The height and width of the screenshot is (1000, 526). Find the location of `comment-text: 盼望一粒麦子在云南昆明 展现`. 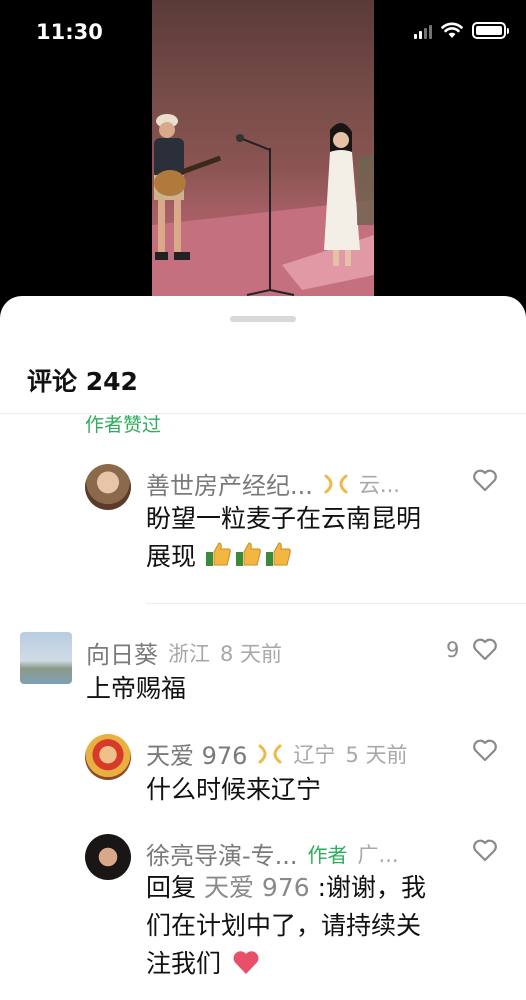

comment-text: 盼望一粒麦子在云南昆明 展现 is located at coordinates (326, 538).